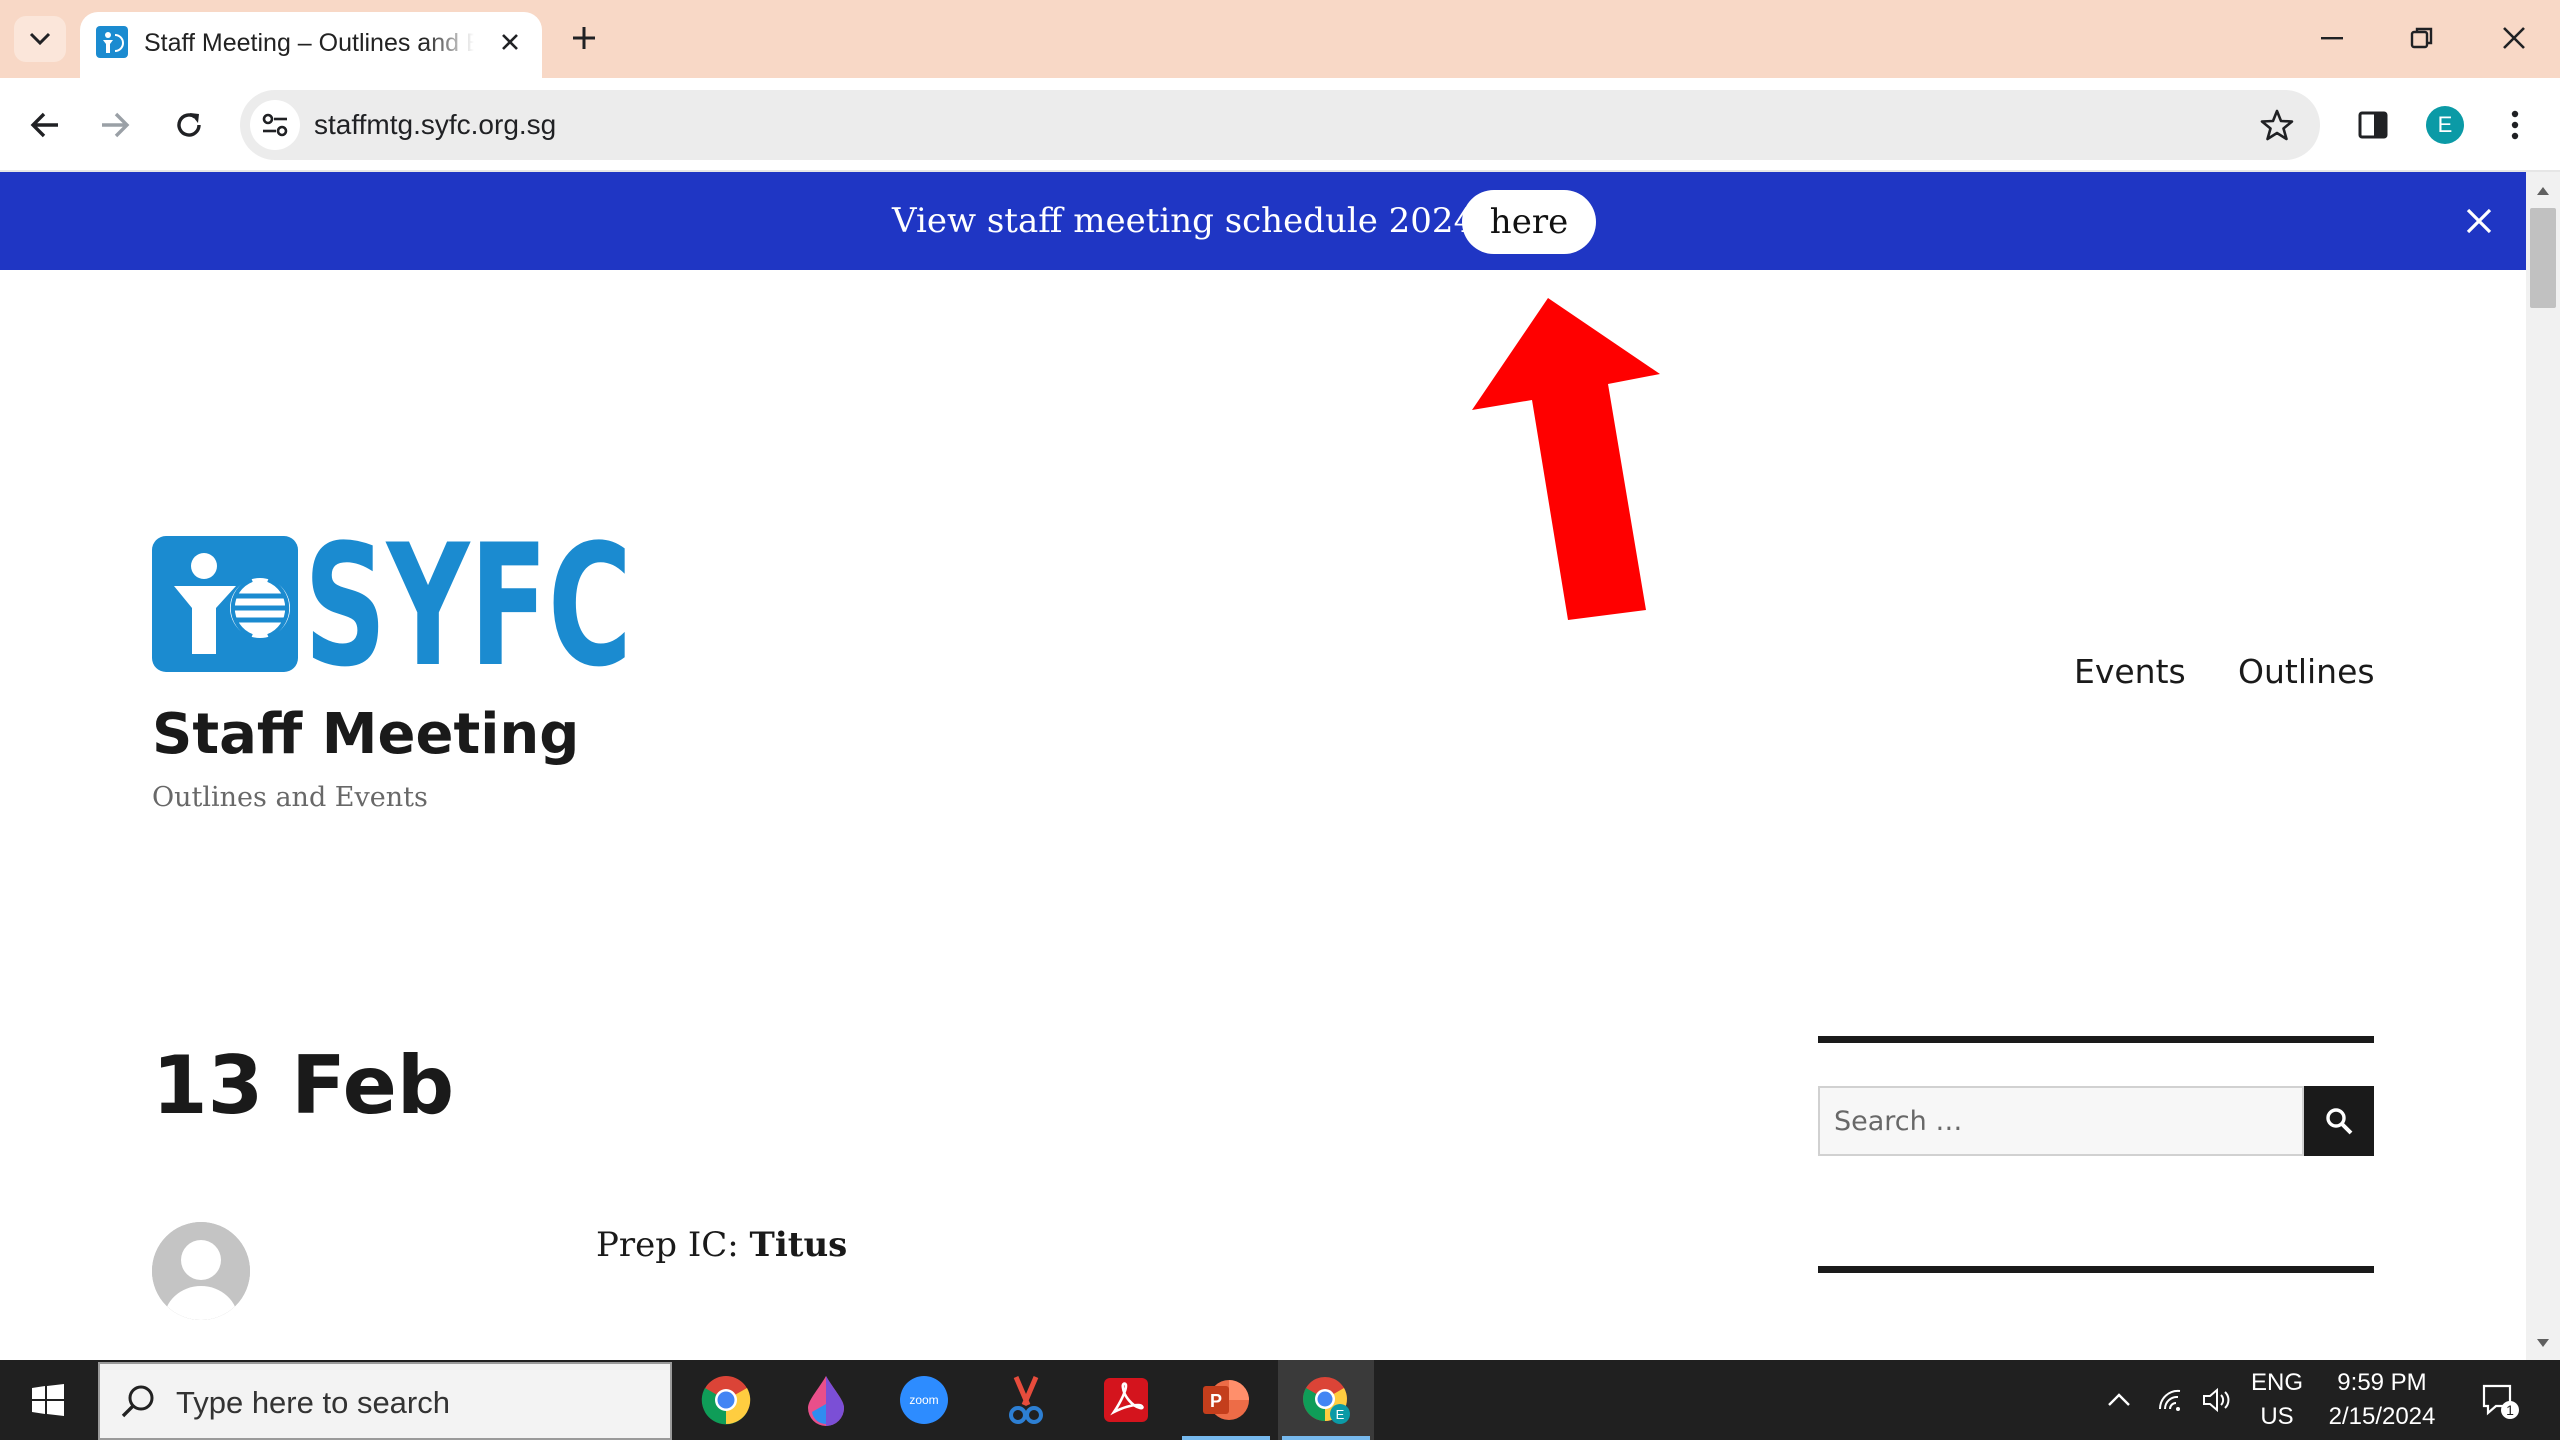 The height and width of the screenshot is (1440, 2560). I want to click on restore-icon, so click(2421, 38).